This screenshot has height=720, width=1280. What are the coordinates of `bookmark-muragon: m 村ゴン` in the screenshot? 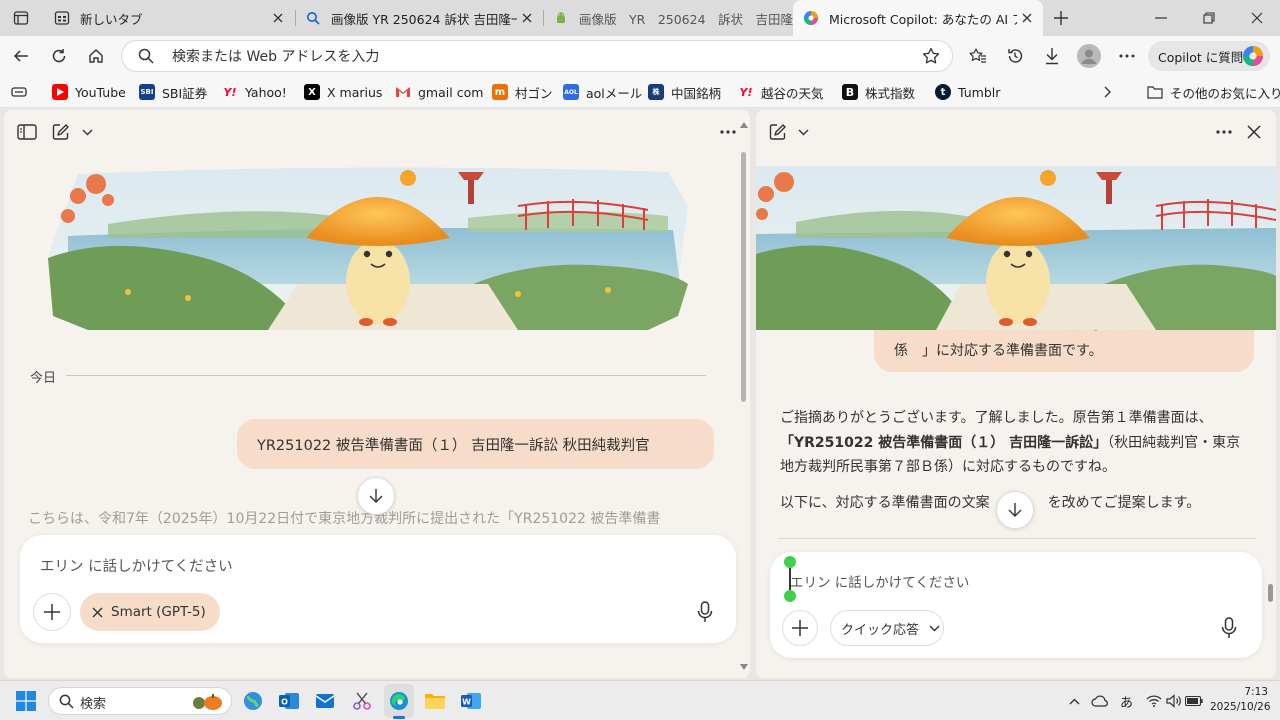 It's located at (522, 92).